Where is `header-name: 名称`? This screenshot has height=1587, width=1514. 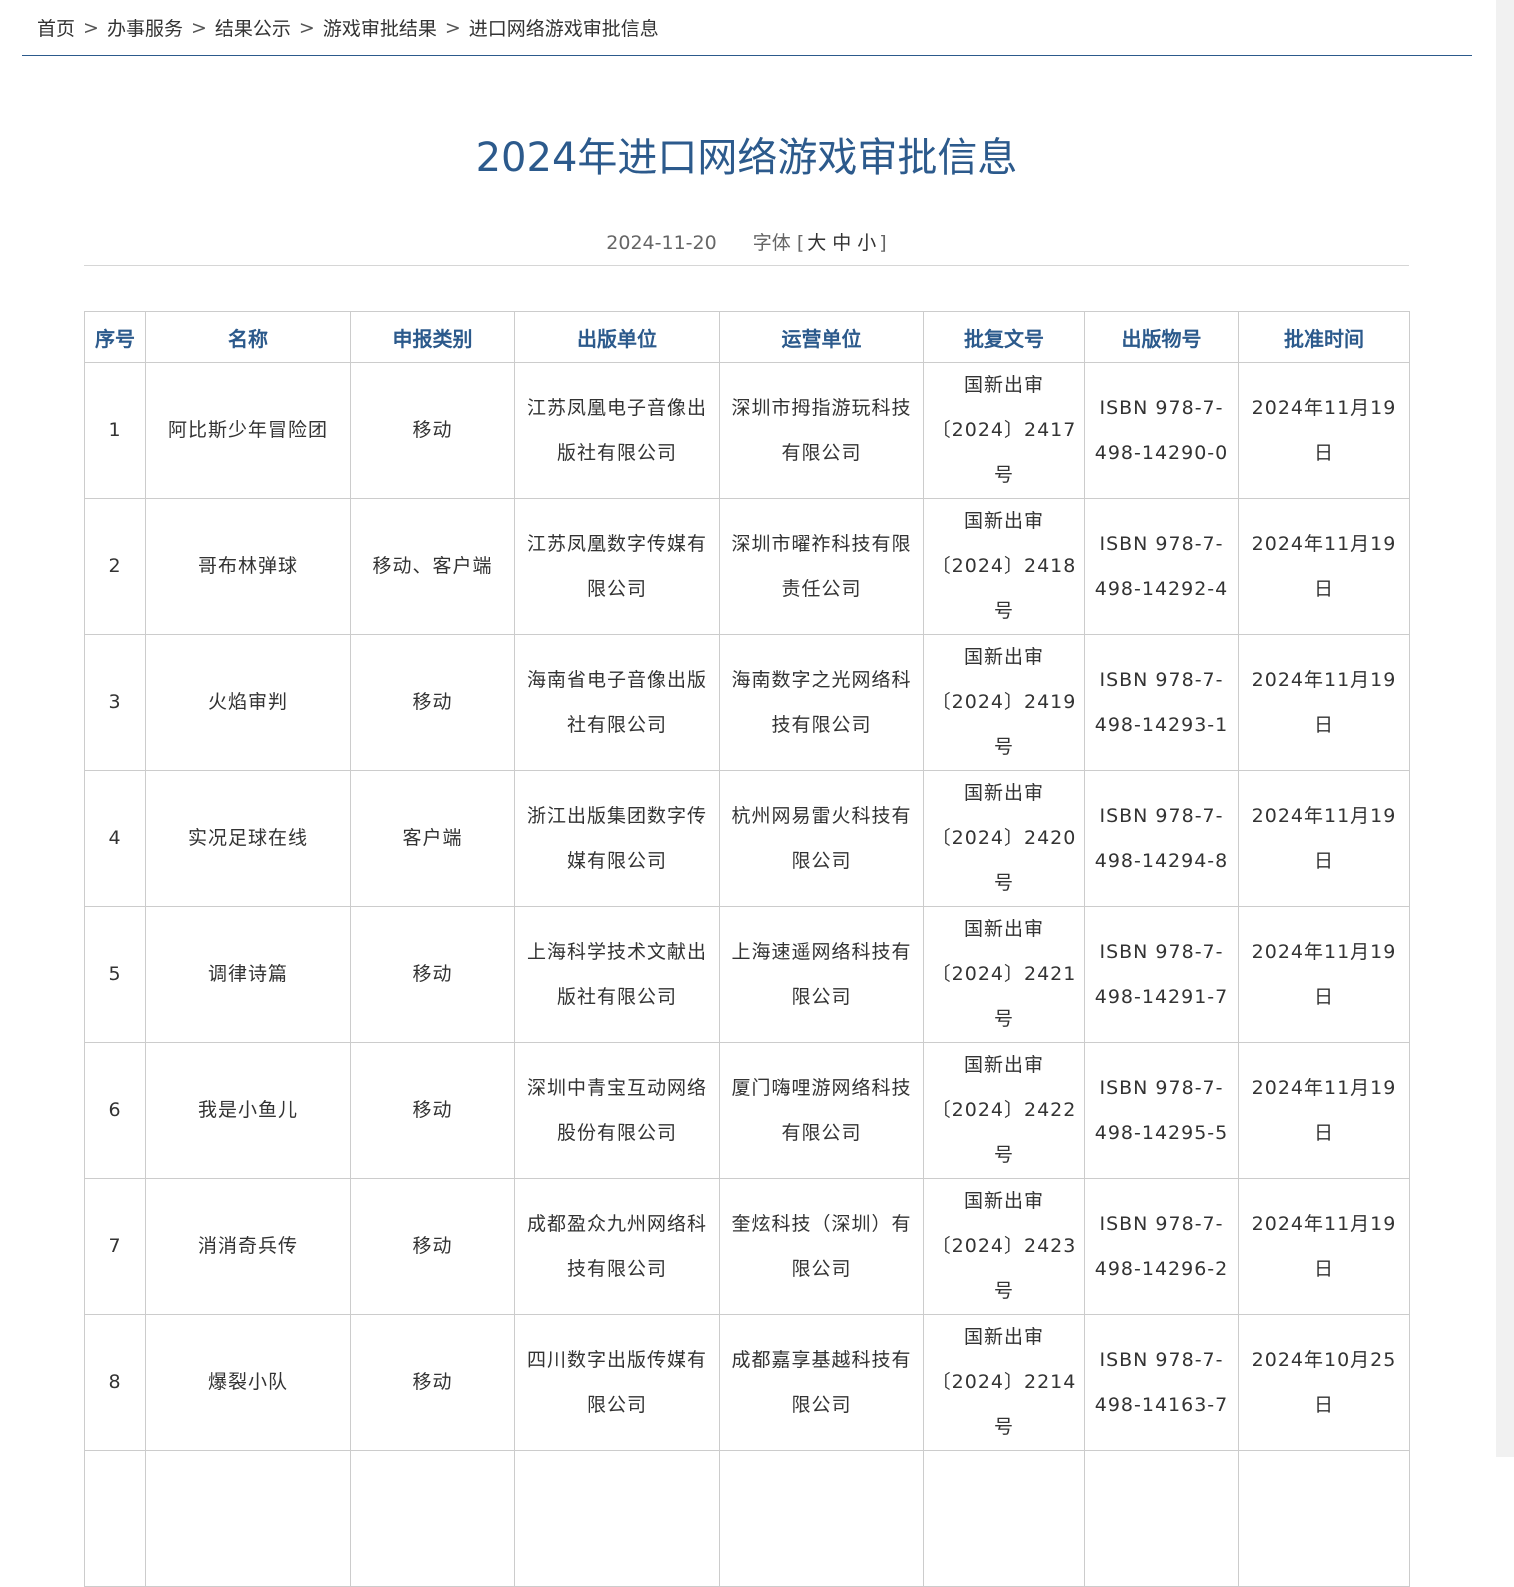 header-name: 名称 is located at coordinates (248, 337).